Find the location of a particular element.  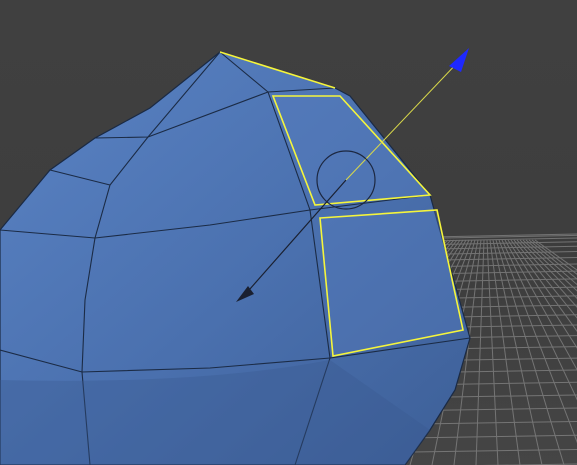

selected-face-lower is located at coordinates (391, 283).